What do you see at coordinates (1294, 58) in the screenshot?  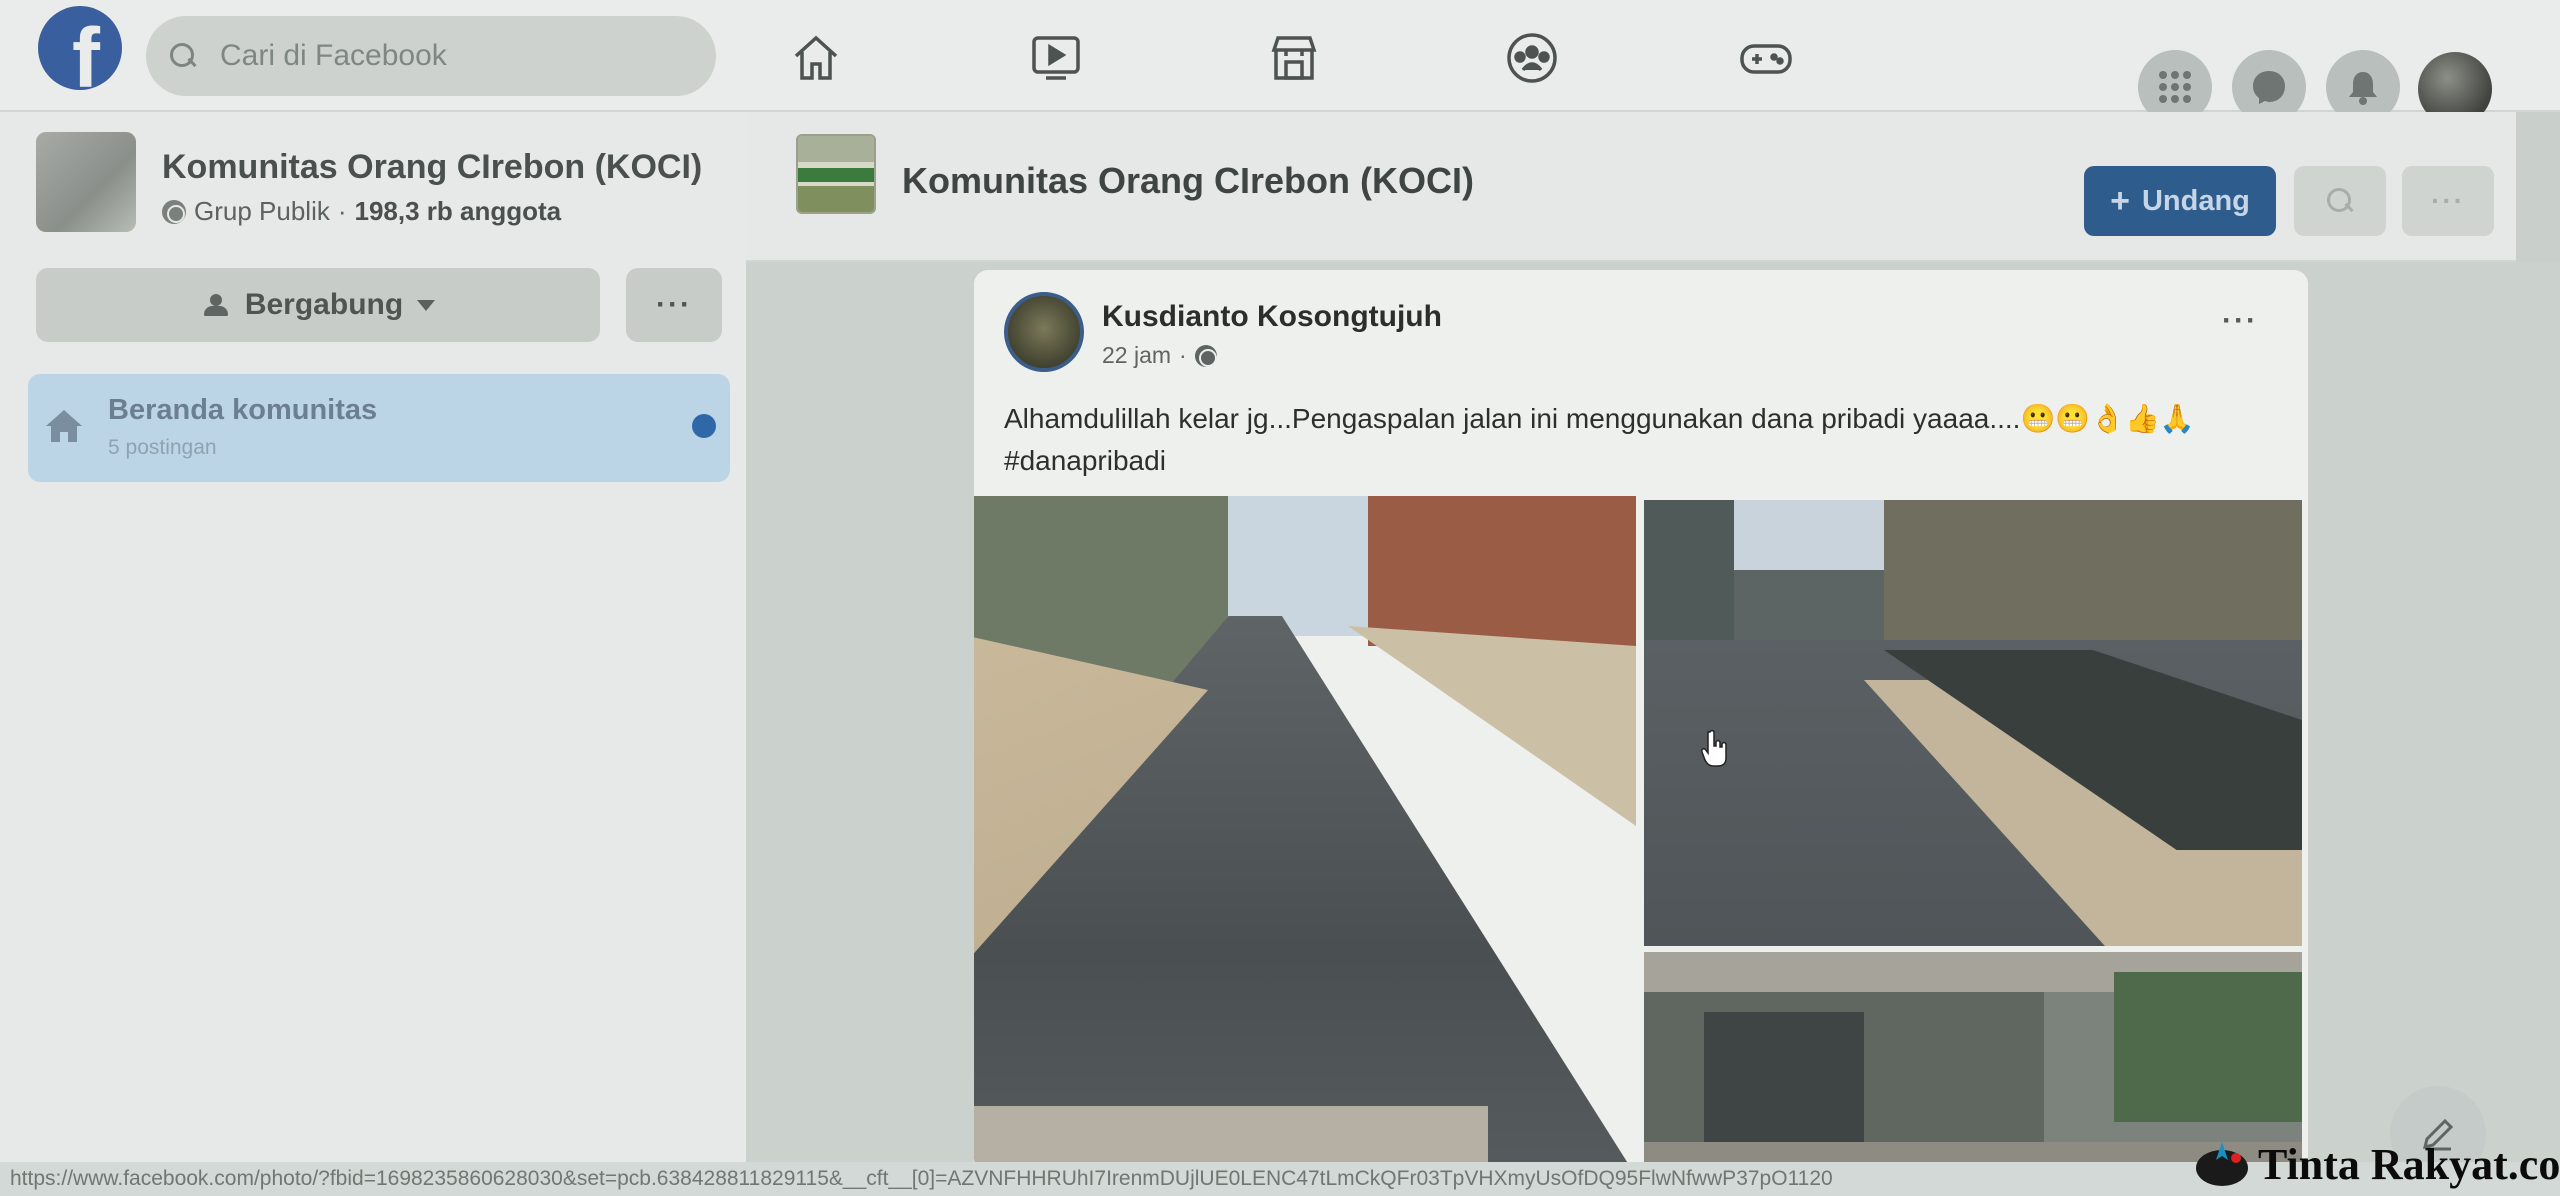 I see `marketplace-icon` at bounding box center [1294, 58].